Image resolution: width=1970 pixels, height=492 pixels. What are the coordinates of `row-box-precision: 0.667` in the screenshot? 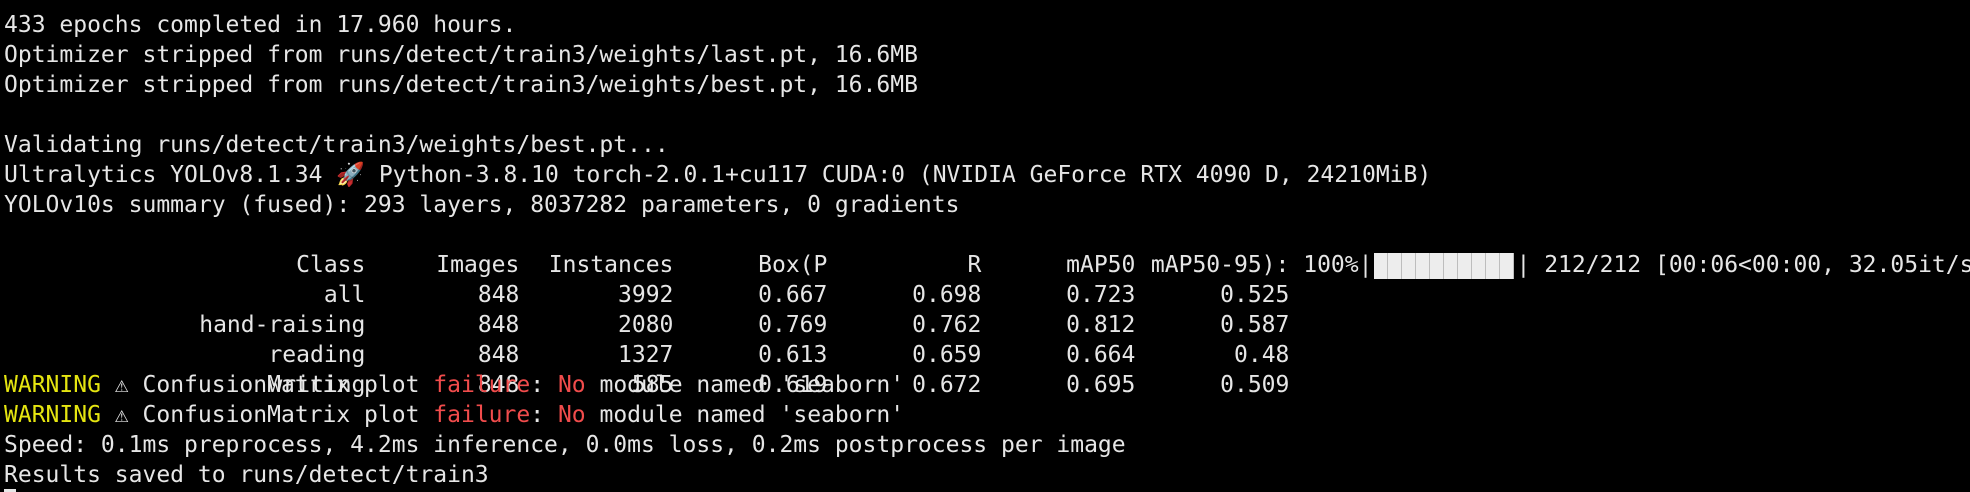 It's located at (793, 295).